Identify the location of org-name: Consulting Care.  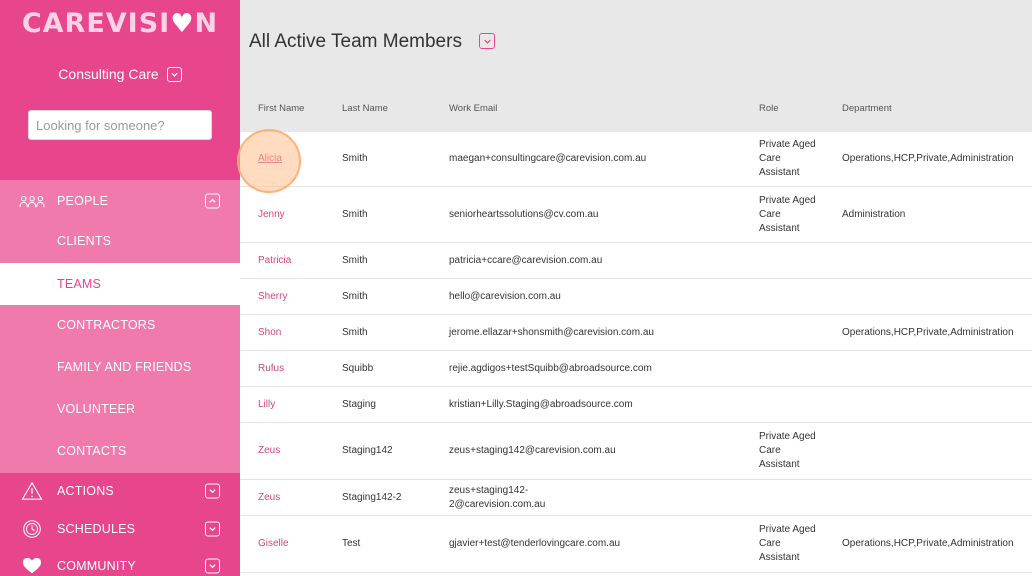
(108, 74).